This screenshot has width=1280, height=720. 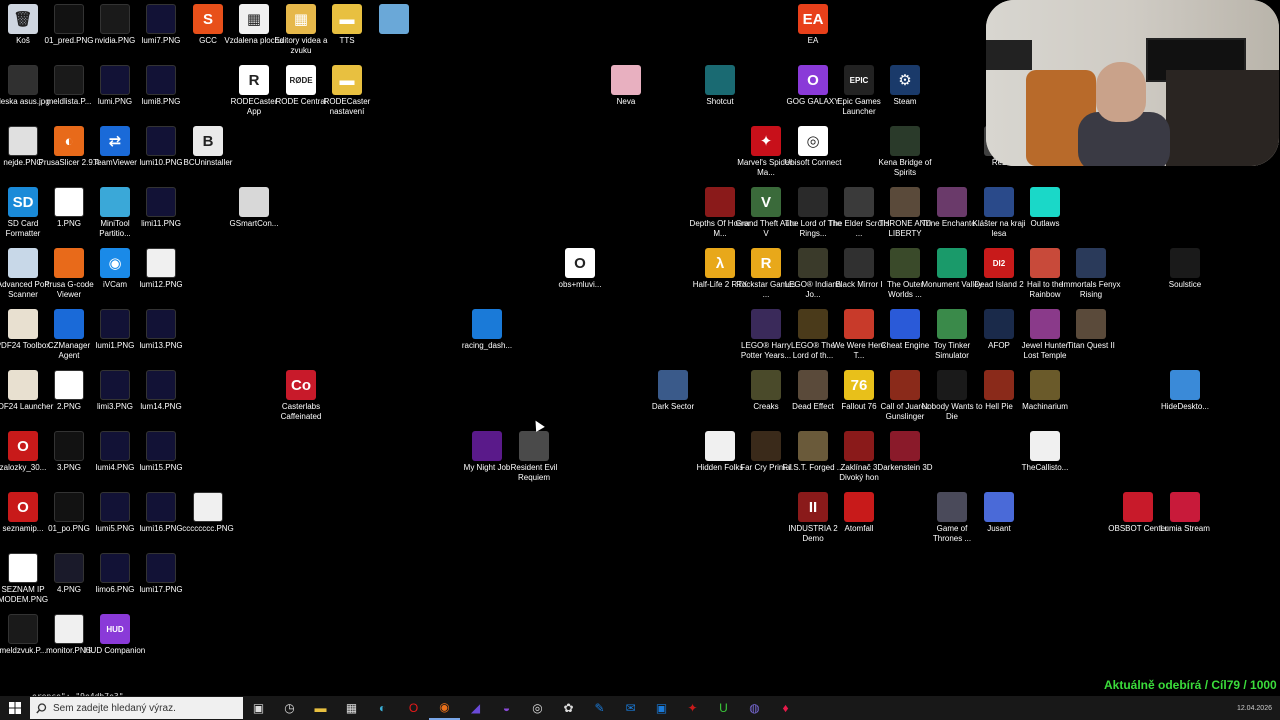 What do you see at coordinates (1045, 335) in the screenshot?
I see `desktop-icon: Jewel Hunter Lost Temple` at bounding box center [1045, 335].